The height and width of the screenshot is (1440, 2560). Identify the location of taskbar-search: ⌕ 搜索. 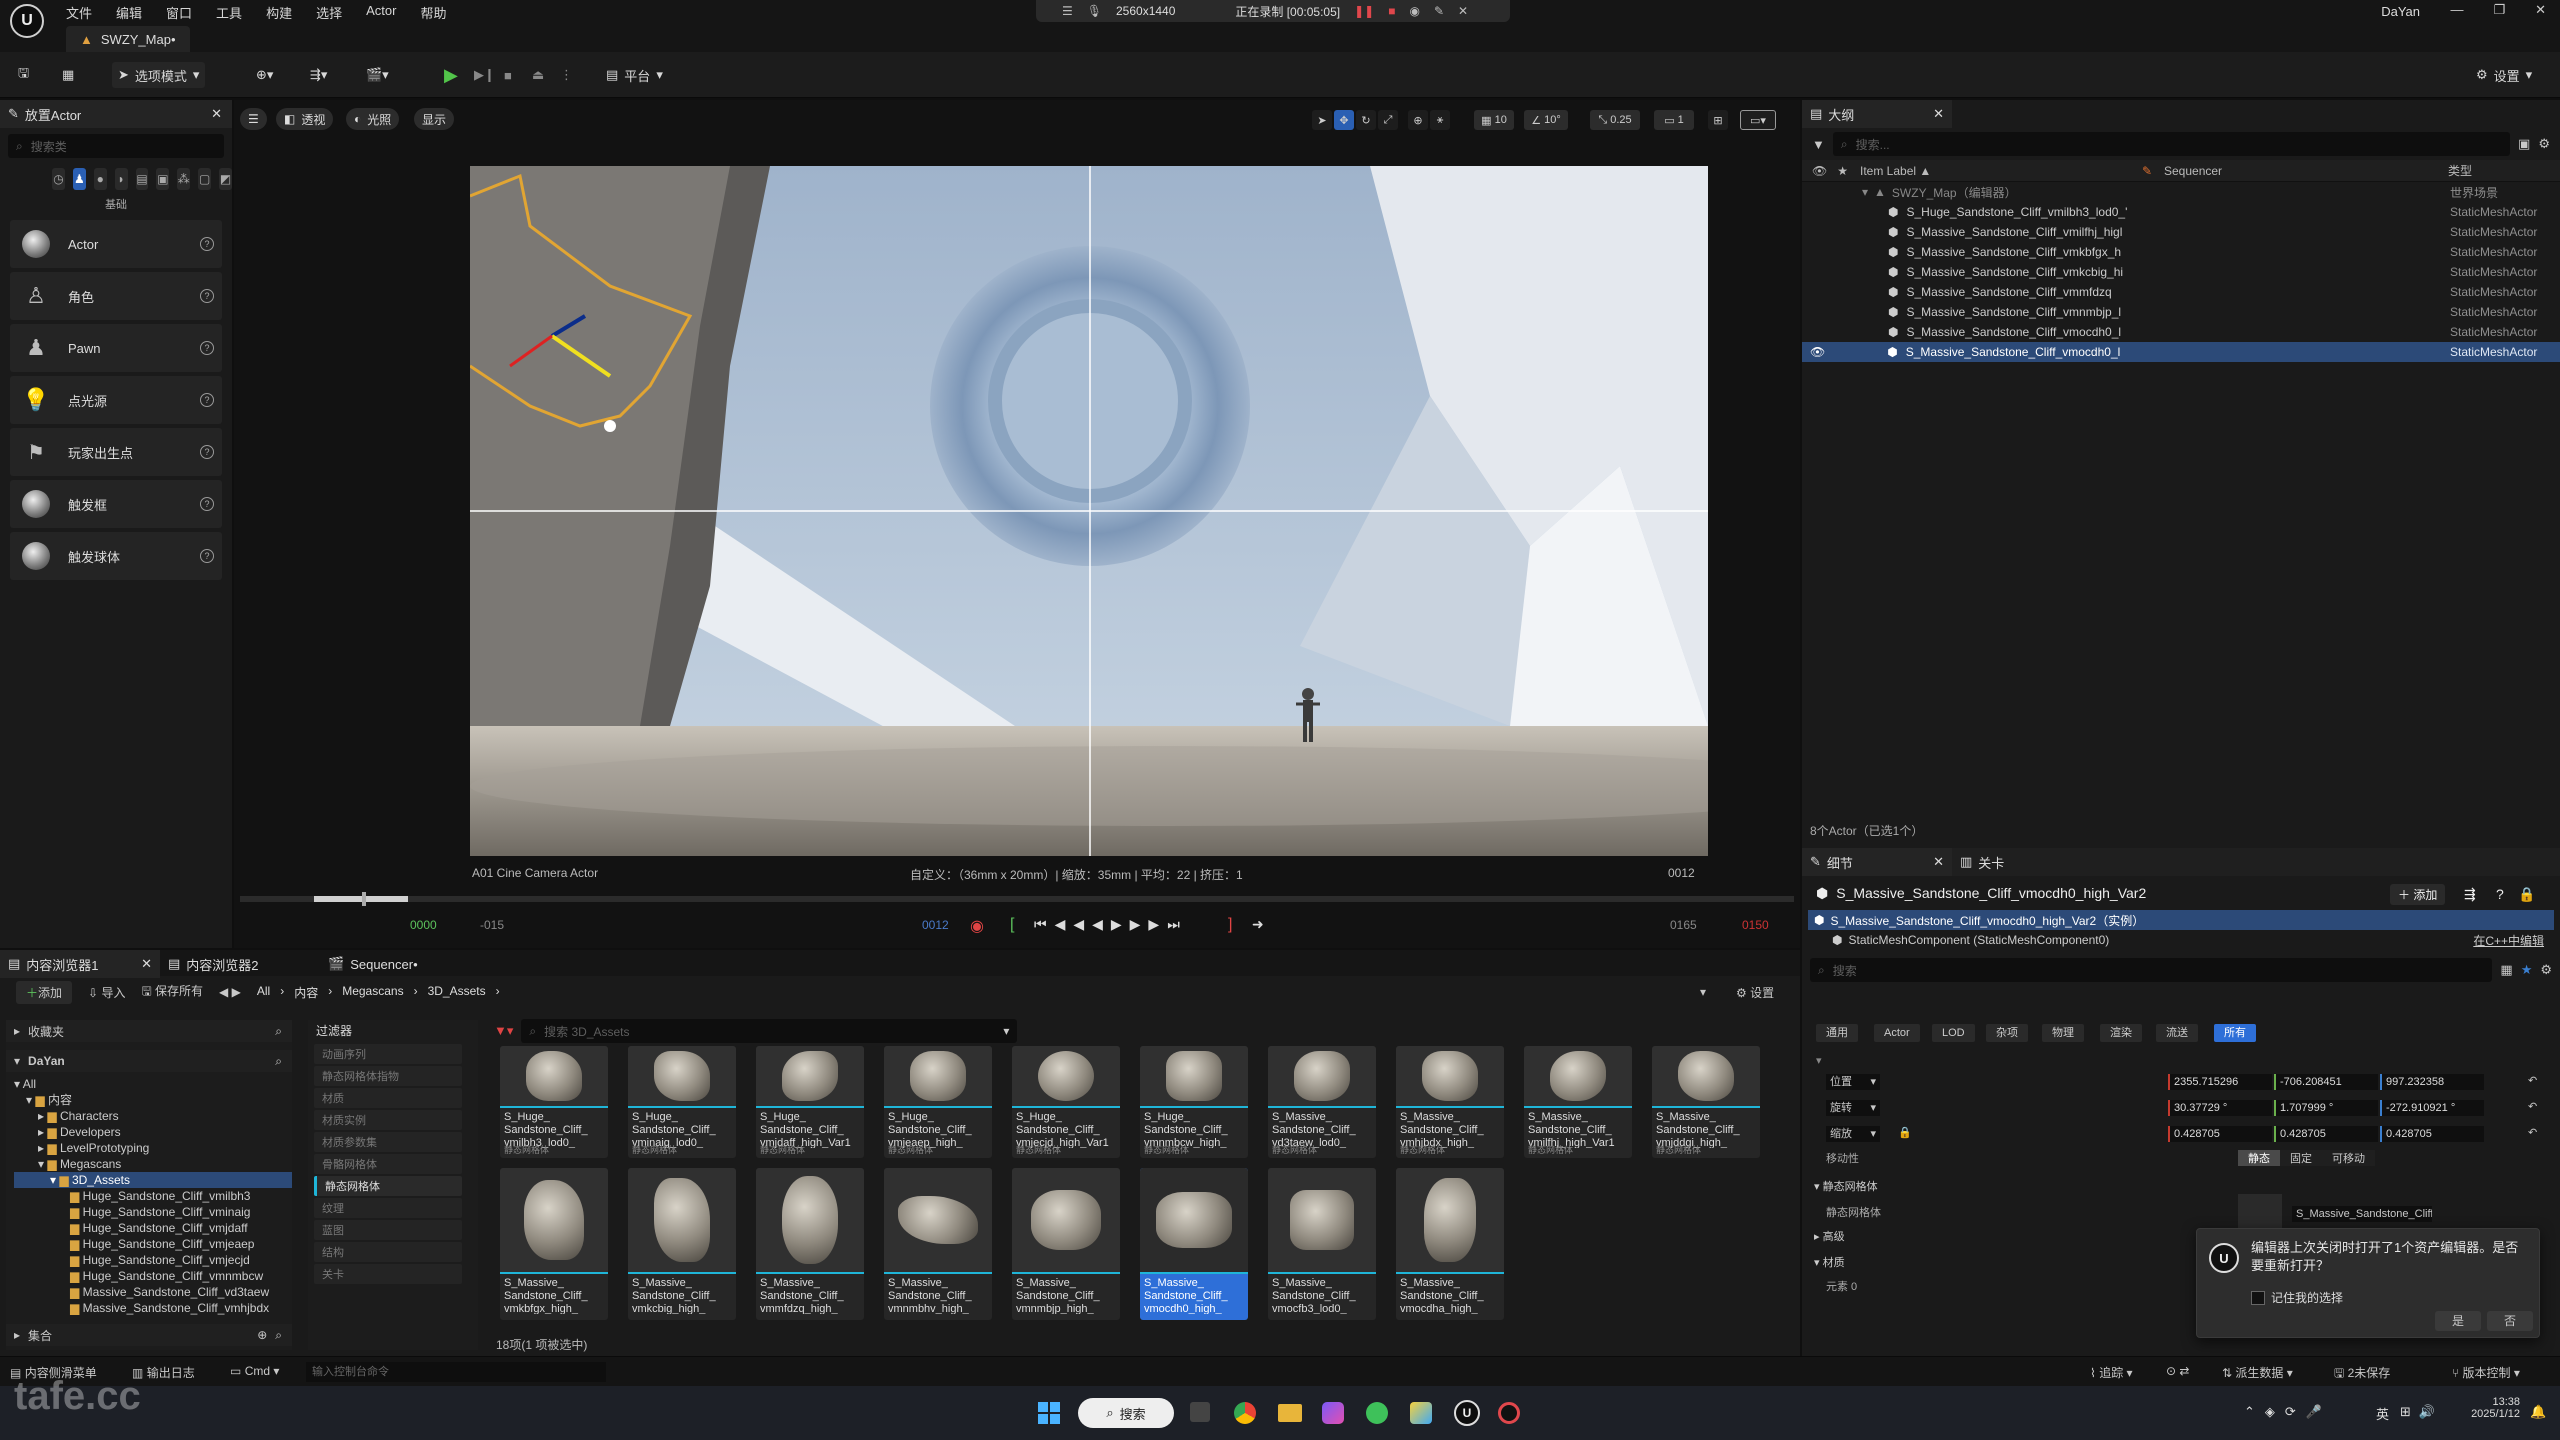
(1126, 1413).